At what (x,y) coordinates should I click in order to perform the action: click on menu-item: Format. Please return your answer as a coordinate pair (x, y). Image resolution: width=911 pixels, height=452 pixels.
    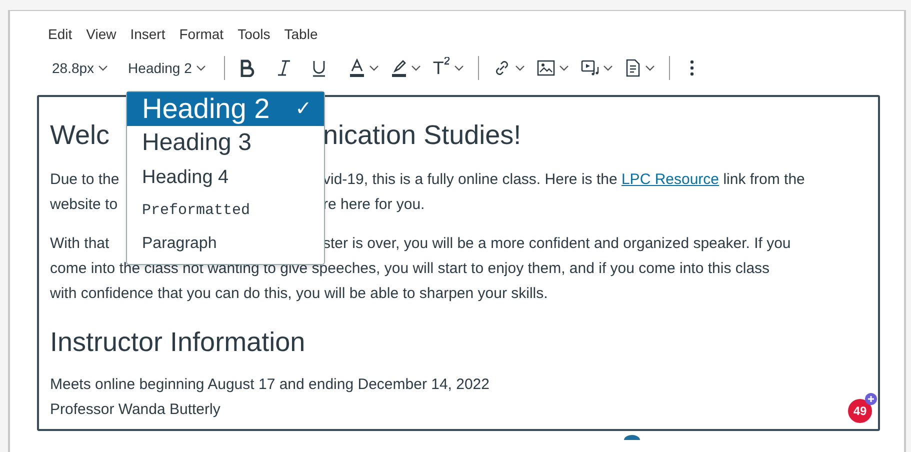
    Looking at the image, I should click on (201, 34).